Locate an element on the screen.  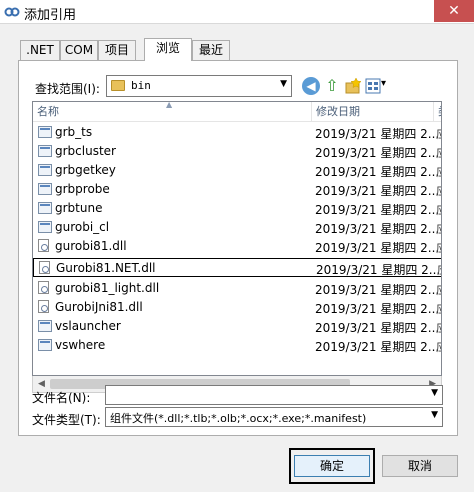
file-row: grbcluster 2019/3/21 星期四 2... 应 is located at coordinates (237, 151).